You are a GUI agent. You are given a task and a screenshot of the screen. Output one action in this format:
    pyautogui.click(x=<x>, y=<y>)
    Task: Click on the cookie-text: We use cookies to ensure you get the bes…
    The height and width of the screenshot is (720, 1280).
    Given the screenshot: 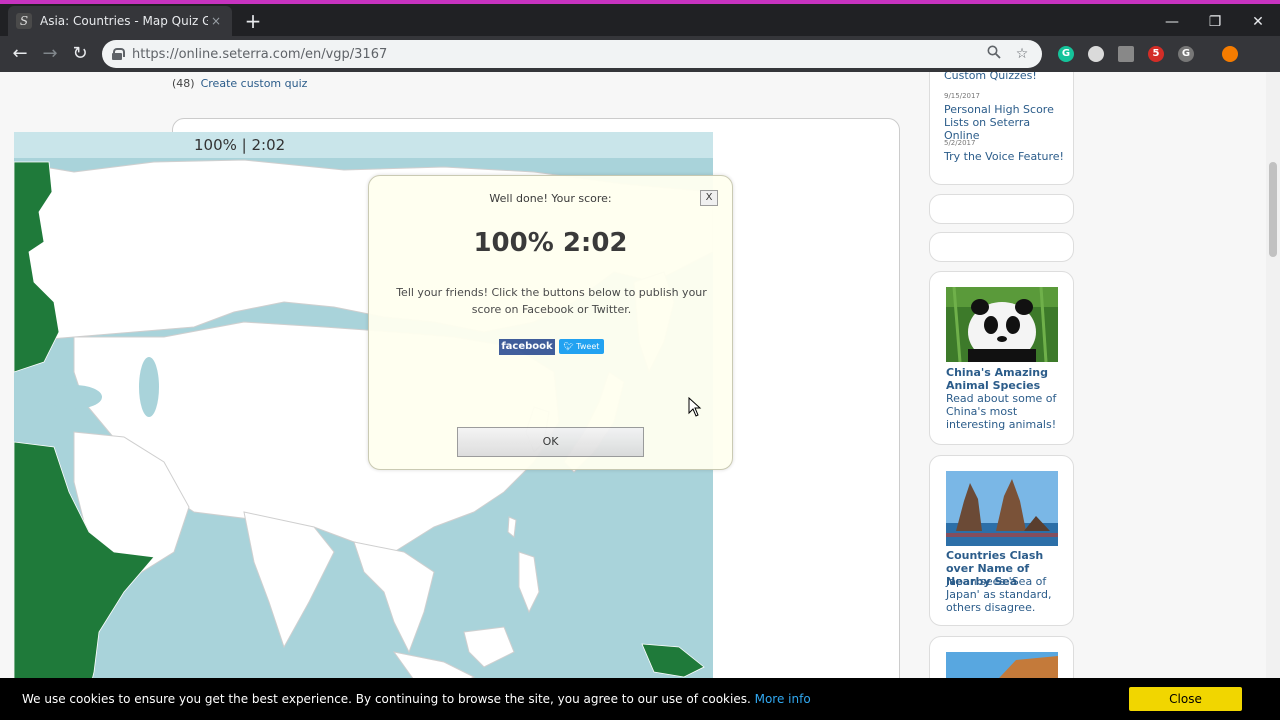 What is the action you would take?
    pyautogui.click(x=416, y=699)
    